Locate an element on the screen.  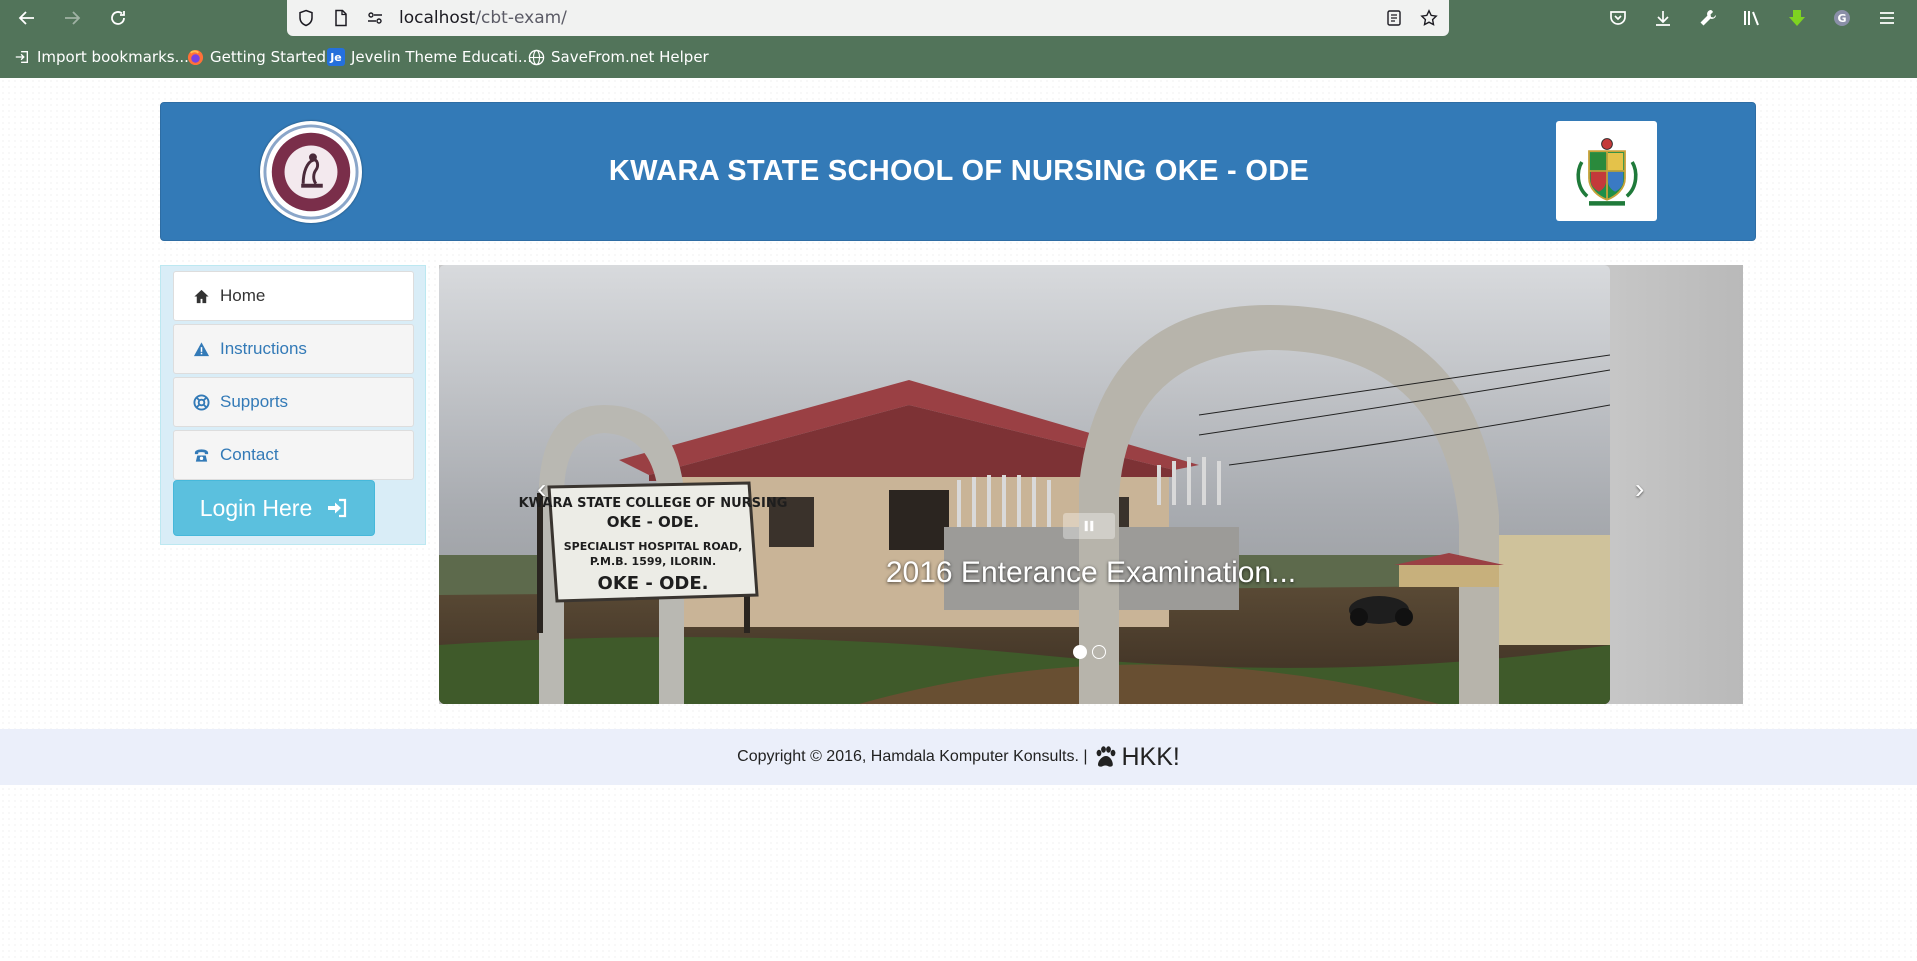
sign-line-2: OKE - ODE. is located at coordinates (653, 522).